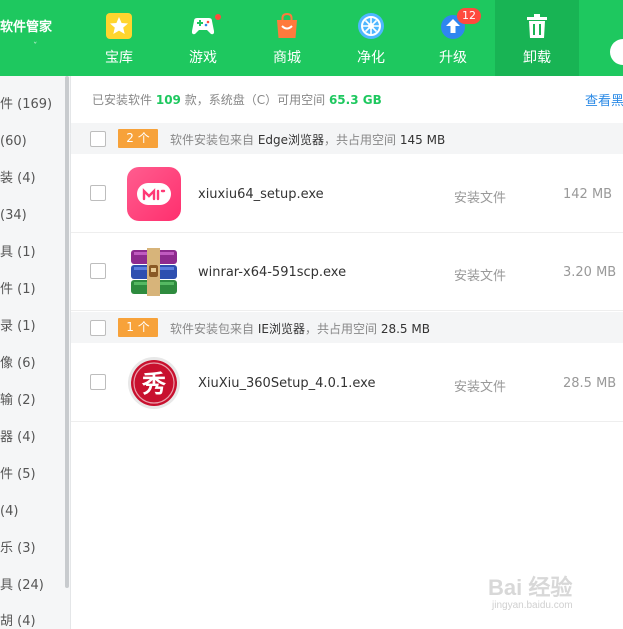  I want to click on top-nav-bar: 软件管家 ˇ 宝库 游戏 商城 净化 12 升级 卸载, so click(311, 38).